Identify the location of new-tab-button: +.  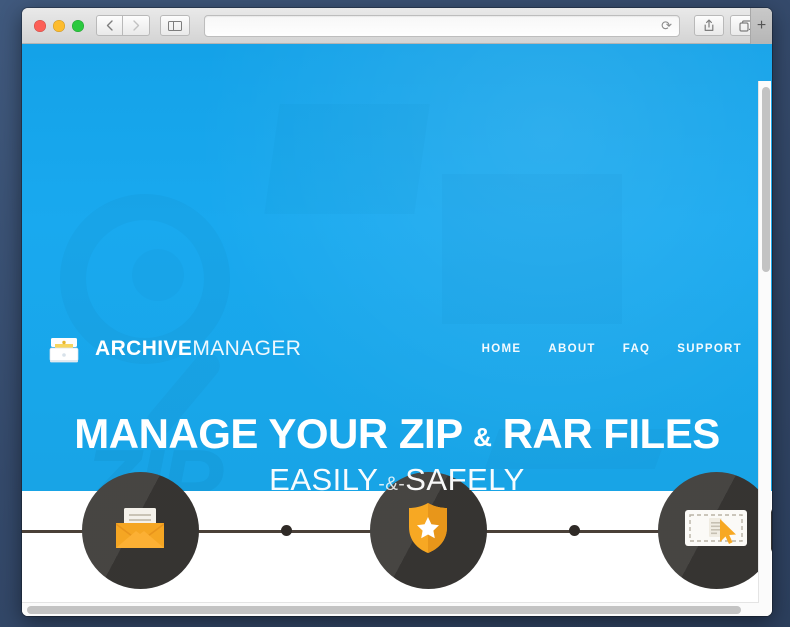
(761, 26).